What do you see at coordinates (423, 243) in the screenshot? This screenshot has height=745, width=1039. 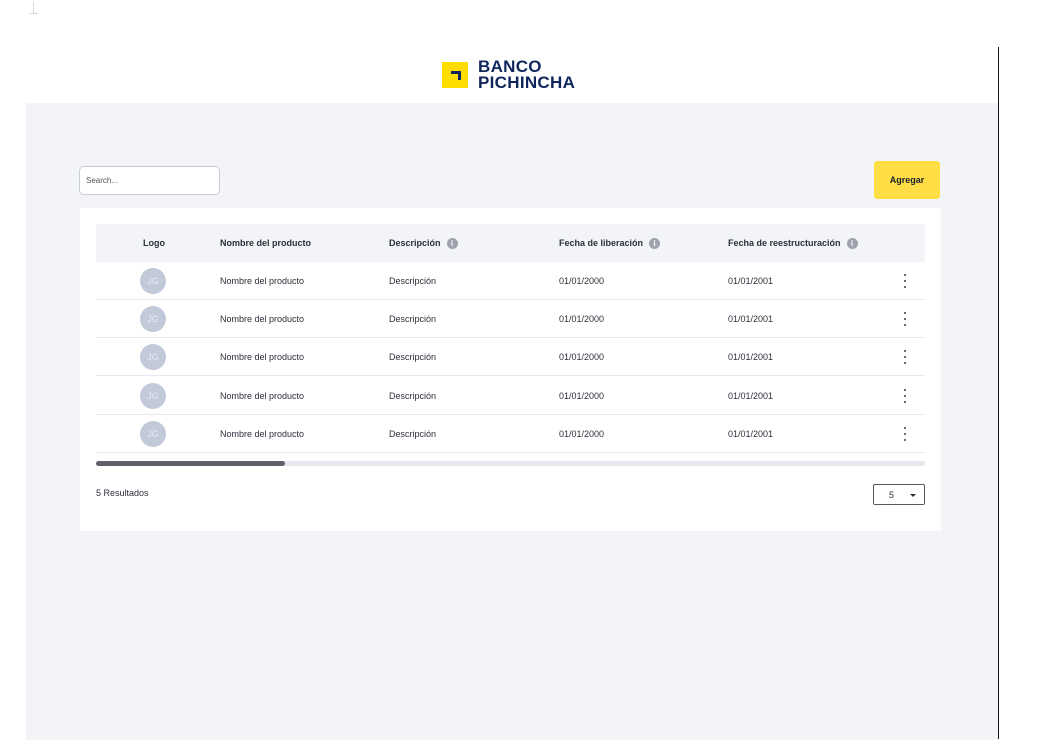 I see `column-header-description: Descripción i` at bounding box center [423, 243].